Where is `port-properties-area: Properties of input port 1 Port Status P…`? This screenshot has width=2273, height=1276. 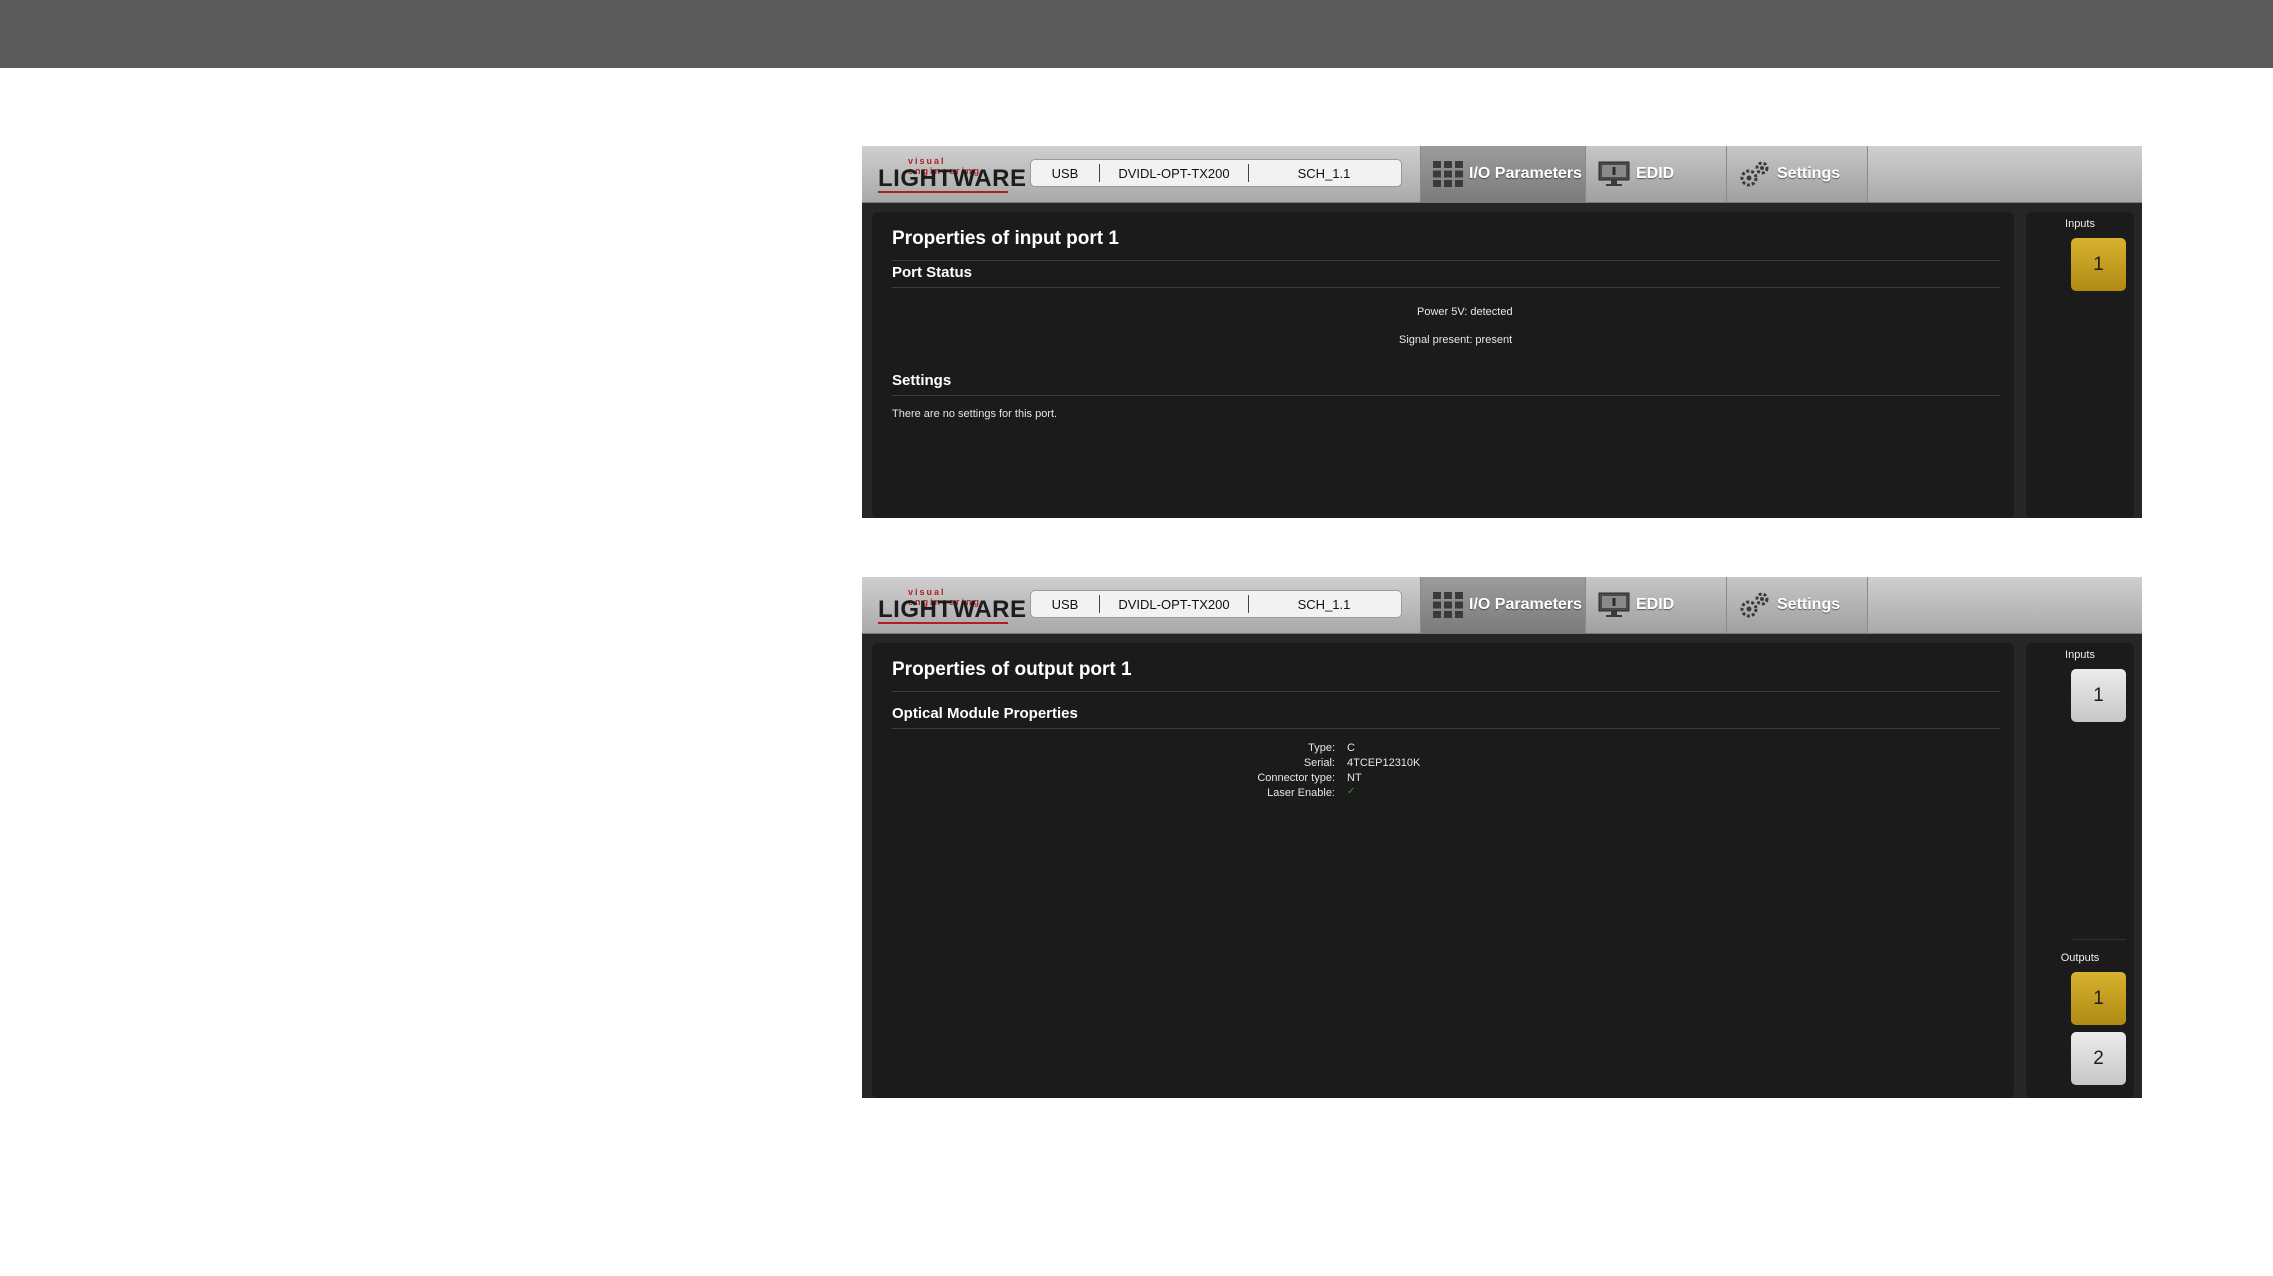
port-properties-area: Properties of input port 1 Port Status P… is located at coordinates (1443, 365).